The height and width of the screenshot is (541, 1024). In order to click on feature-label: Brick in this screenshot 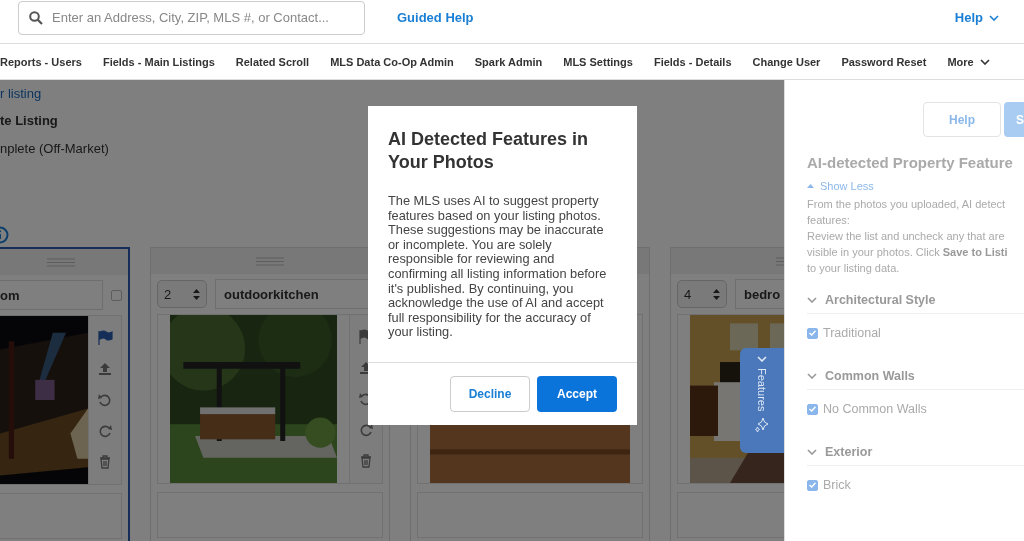, I will do `click(837, 485)`.